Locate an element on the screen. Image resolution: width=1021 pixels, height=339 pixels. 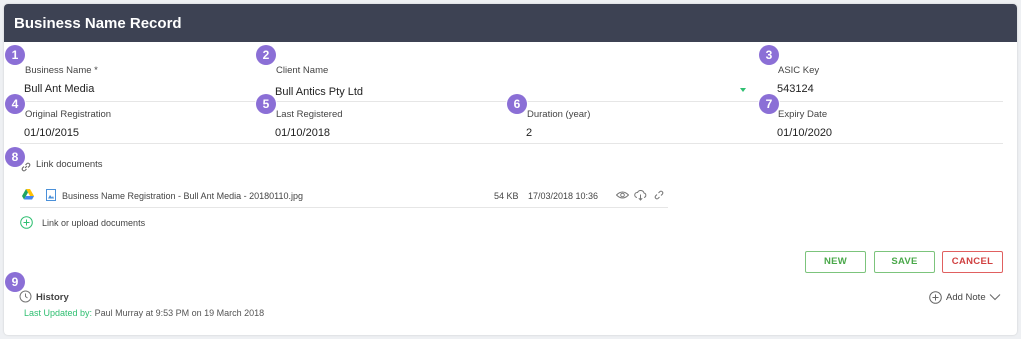
last-updated-value: Paul Murray at 9:53 PM on 19 March 2018 is located at coordinates (179, 313).